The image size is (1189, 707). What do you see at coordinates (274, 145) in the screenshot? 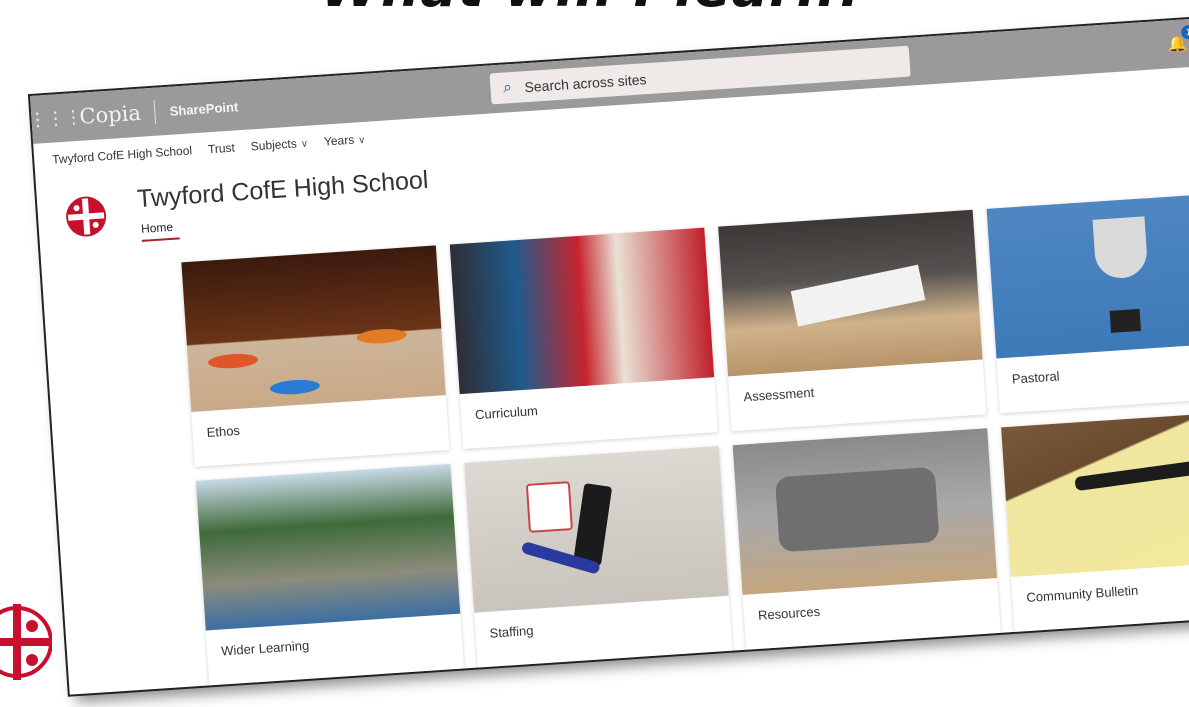
I see `nav-label: Subjects` at bounding box center [274, 145].